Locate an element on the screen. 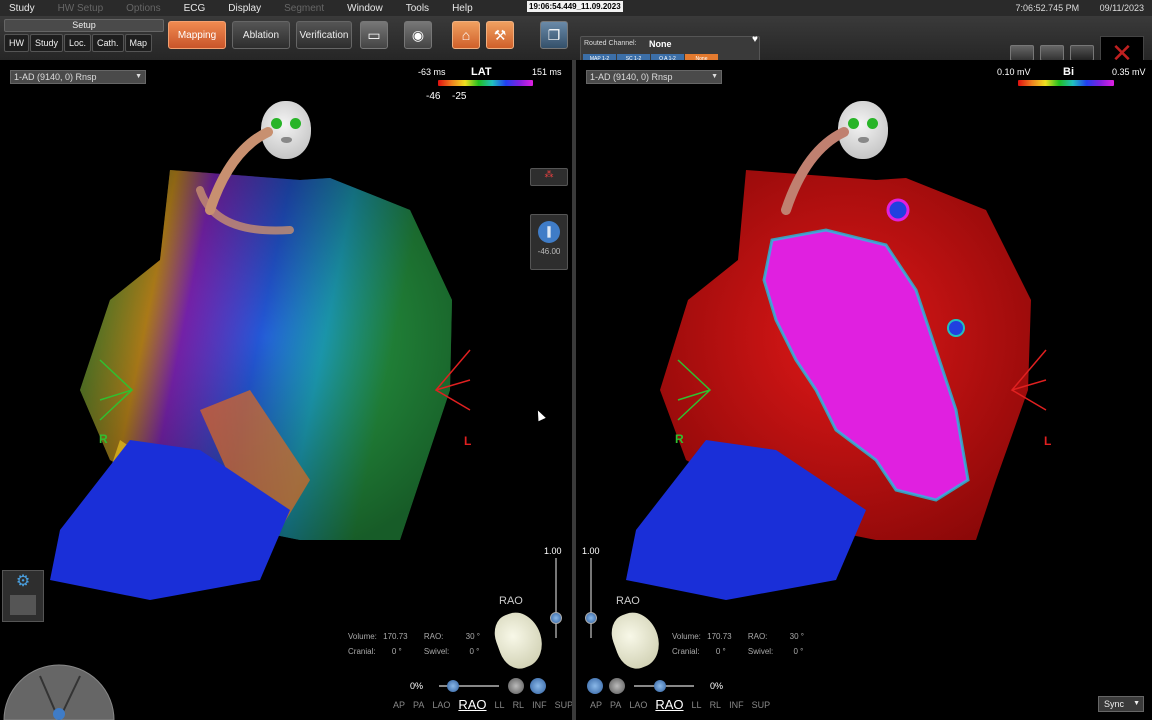 This screenshot has height=720, width=1152. left-view-bar: AP PA LAO RAO LL RL INF SUP is located at coordinates (482, 704).